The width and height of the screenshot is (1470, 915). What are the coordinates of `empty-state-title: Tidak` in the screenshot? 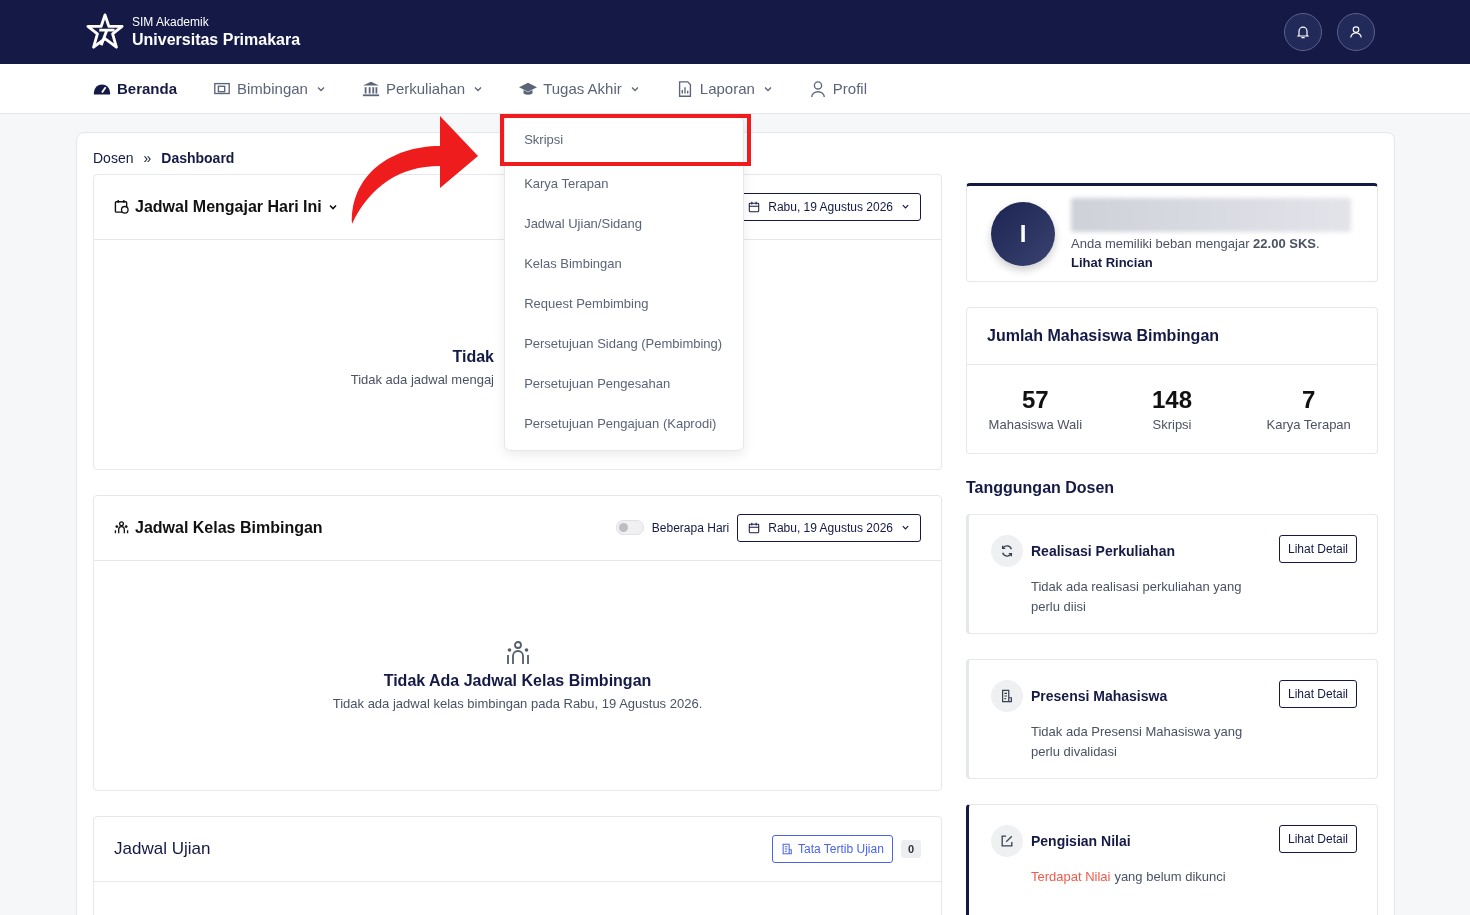 It's located at (473, 356).